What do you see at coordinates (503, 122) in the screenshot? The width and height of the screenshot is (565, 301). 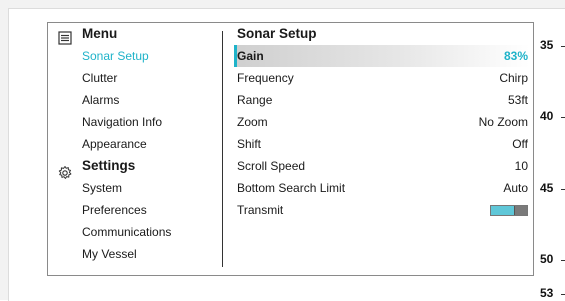 I see `option-value: No Zoom` at bounding box center [503, 122].